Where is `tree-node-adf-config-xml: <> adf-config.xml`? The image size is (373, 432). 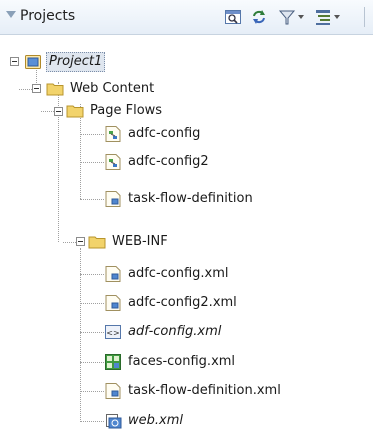 tree-node-adf-config-xml: <> adf-config.xml is located at coordinates (163, 332).